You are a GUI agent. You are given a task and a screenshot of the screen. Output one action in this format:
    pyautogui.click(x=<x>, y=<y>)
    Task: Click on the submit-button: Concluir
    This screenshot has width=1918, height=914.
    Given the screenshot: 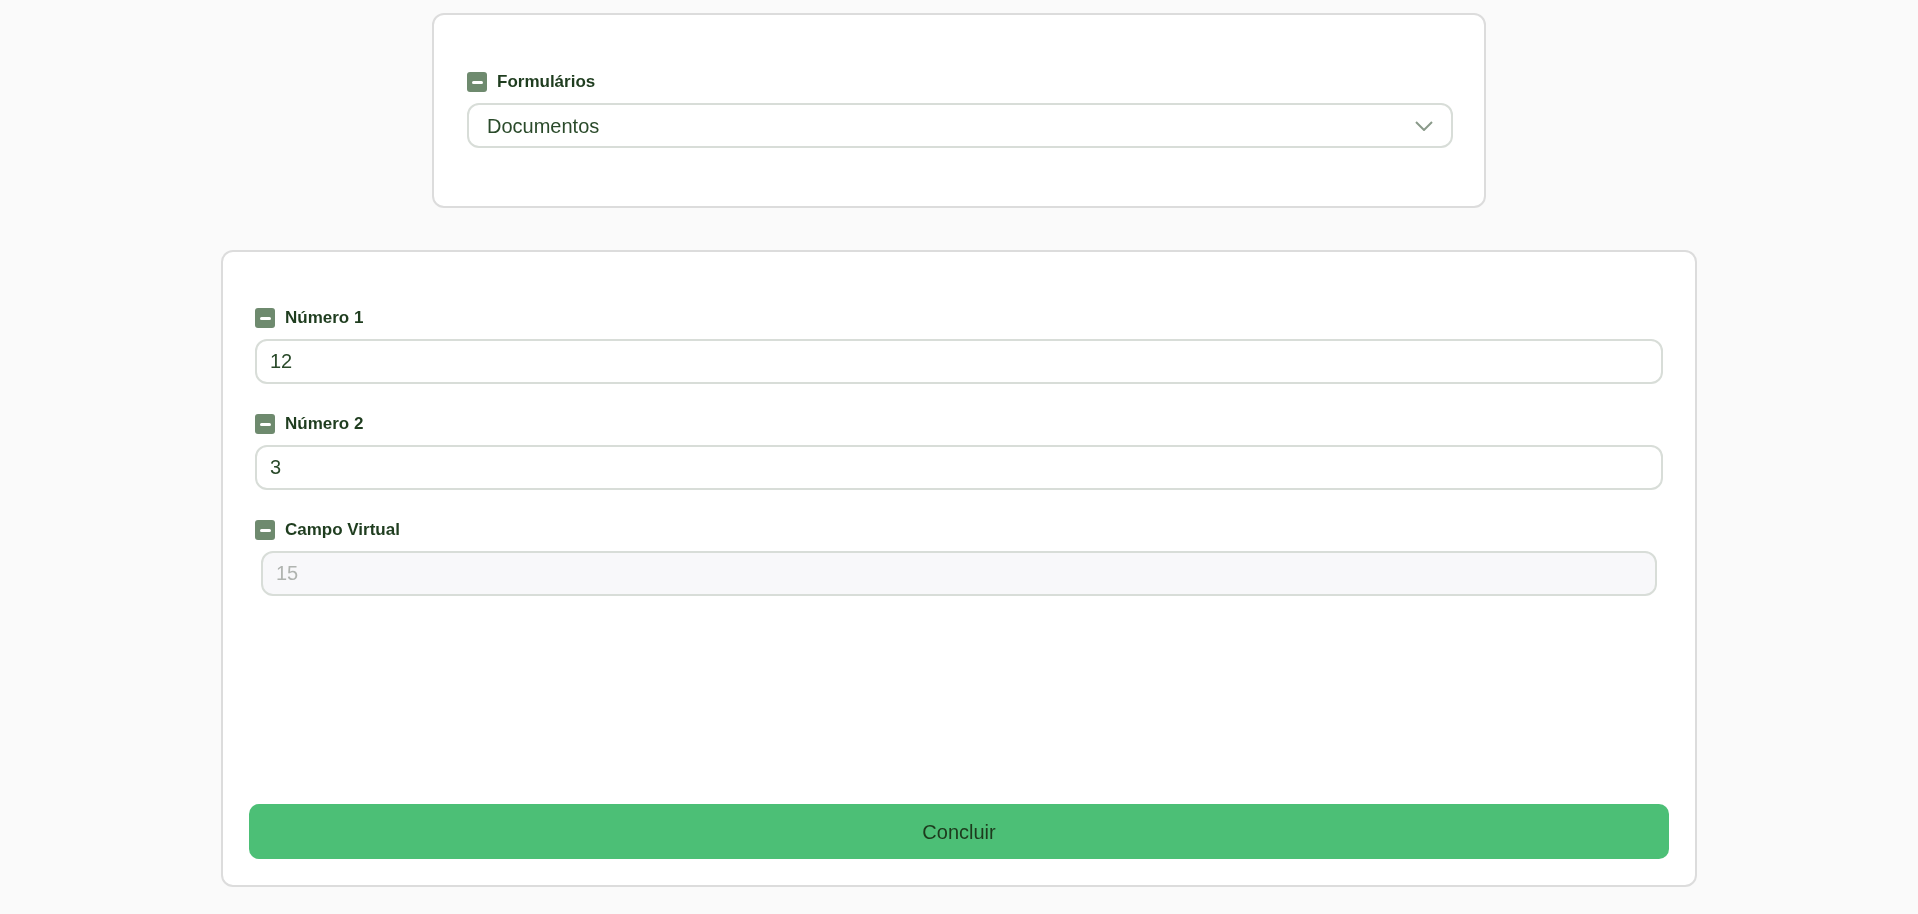 What is the action you would take?
    pyautogui.click(x=959, y=831)
    